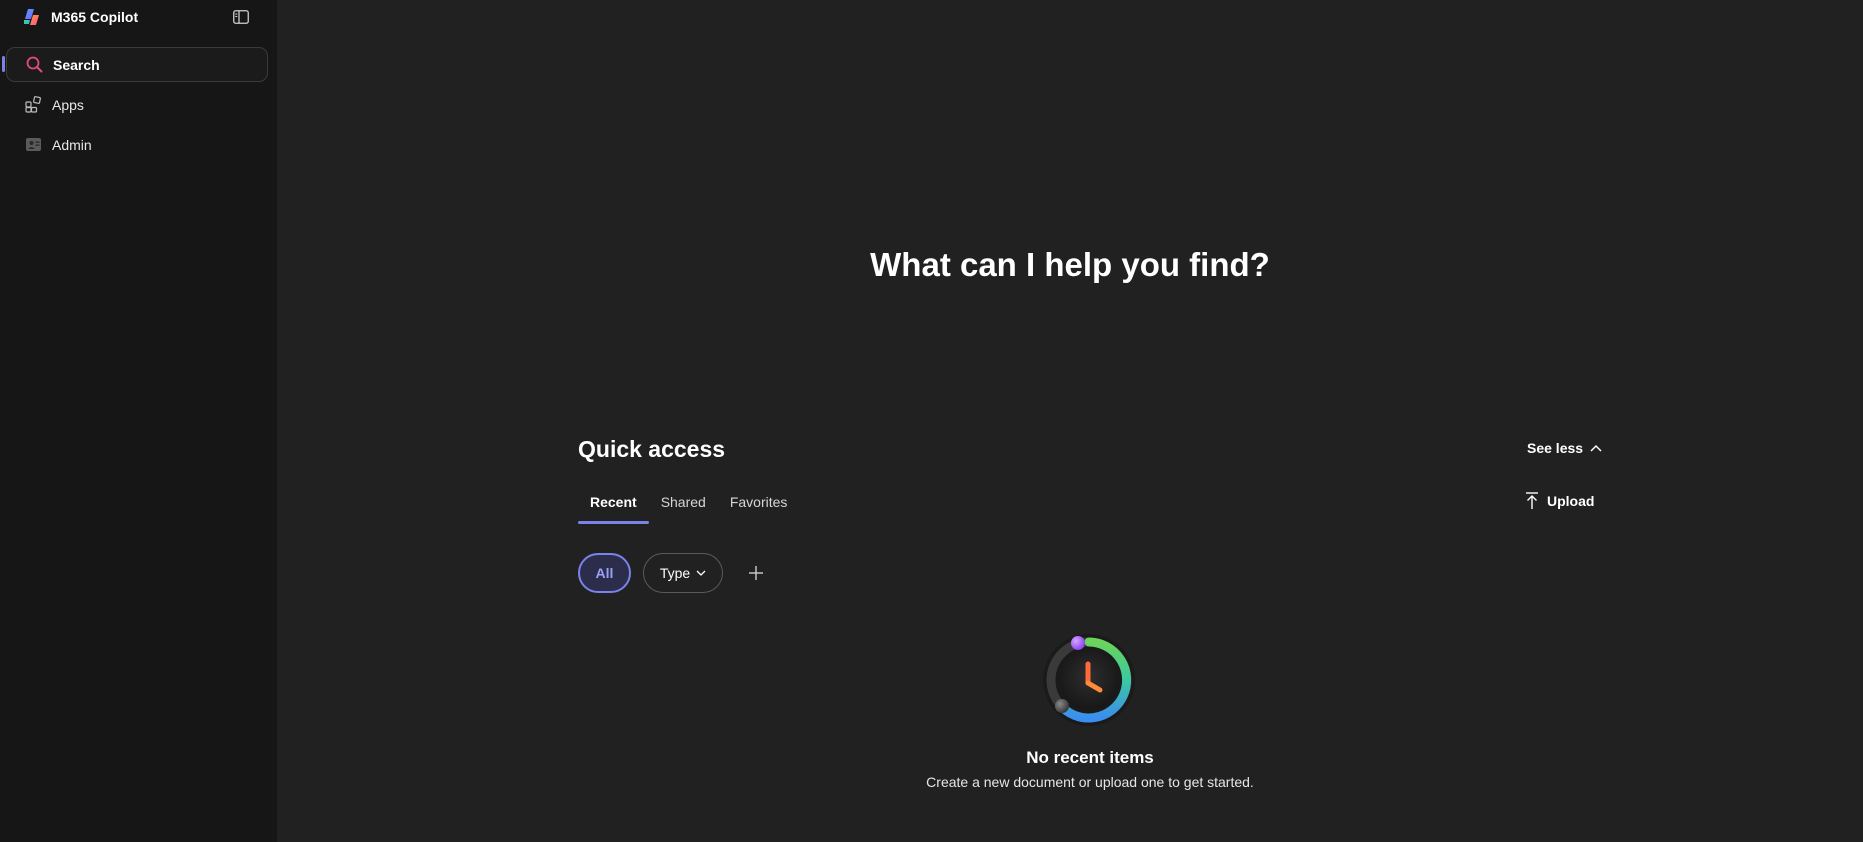 The image size is (1863, 842). I want to click on see-less-label: See less, so click(1555, 448).